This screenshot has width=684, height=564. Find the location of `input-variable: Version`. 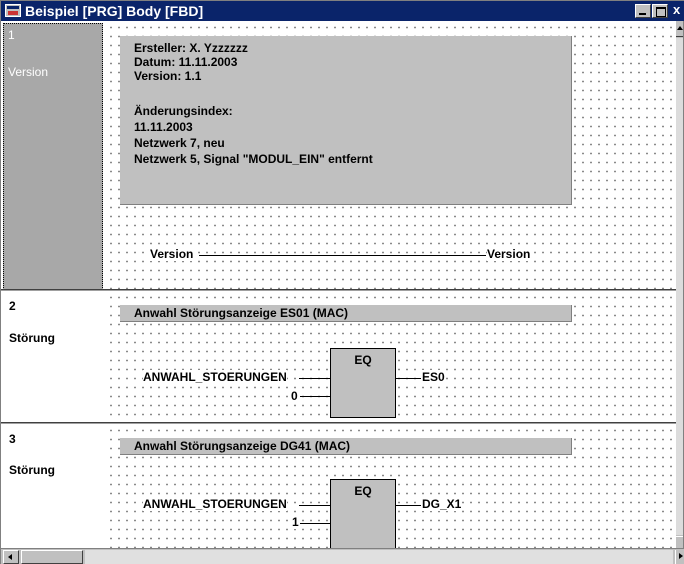

input-variable: Version is located at coordinates (172, 254).